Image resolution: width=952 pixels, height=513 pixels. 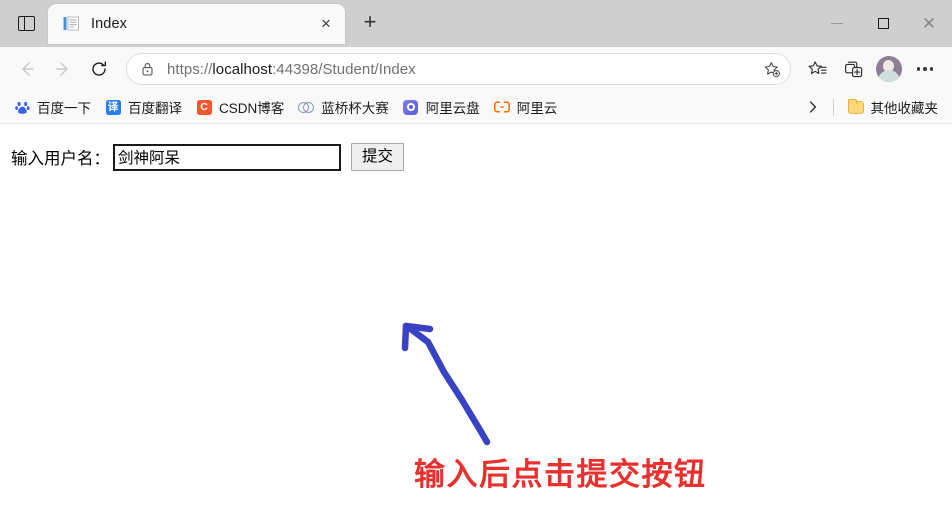 What do you see at coordinates (452, 108) in the screenshot?
I see `bookmark-label: 阿里云盘` at bounding box center [452, 108].